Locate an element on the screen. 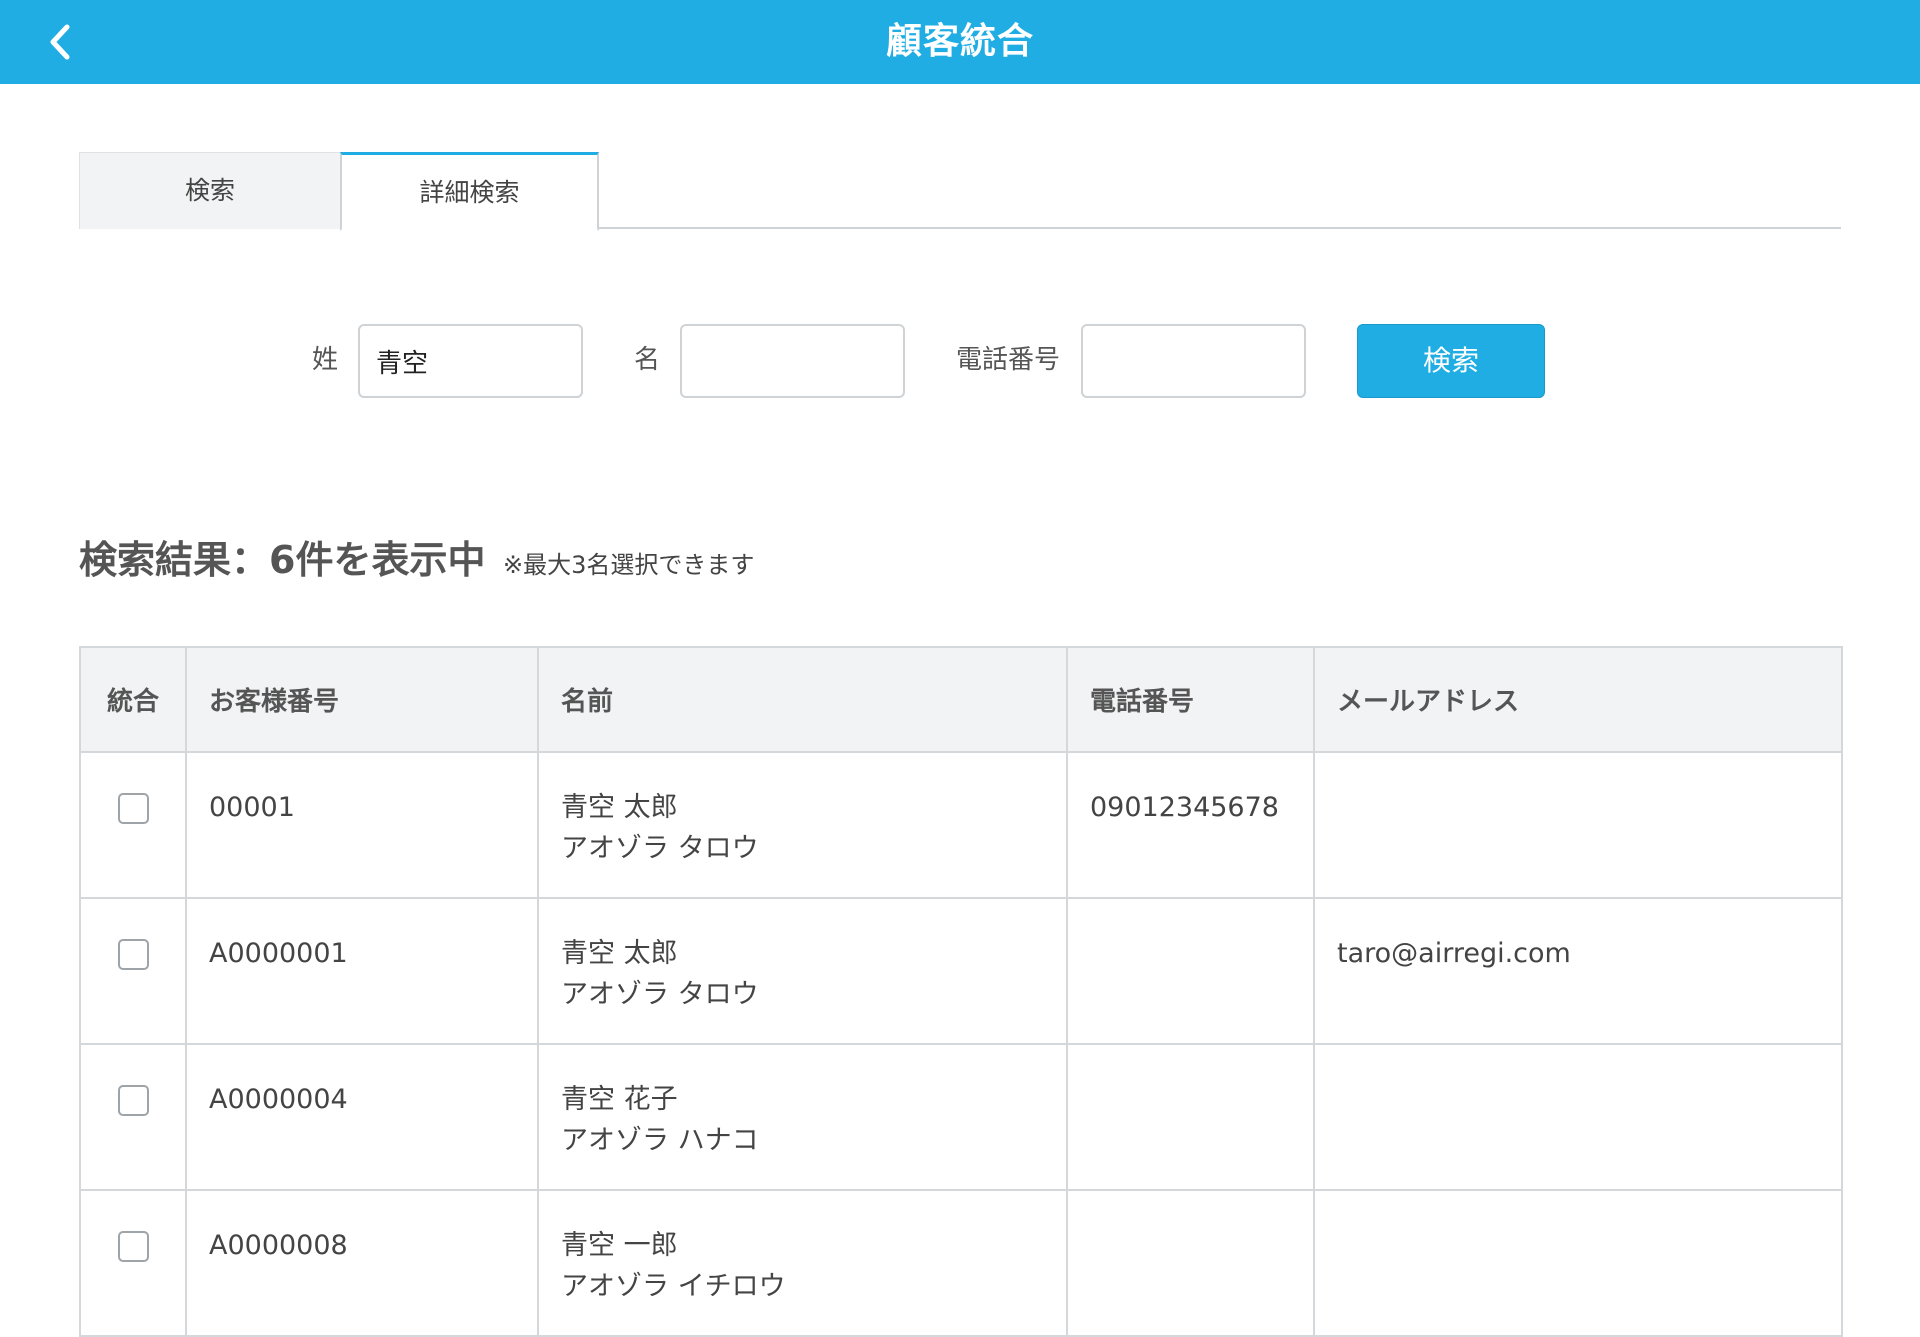 The height and width of the screenshot is (1337, 1920). column-header-phone: 電話番号 is located at coordinates (1190, 699).